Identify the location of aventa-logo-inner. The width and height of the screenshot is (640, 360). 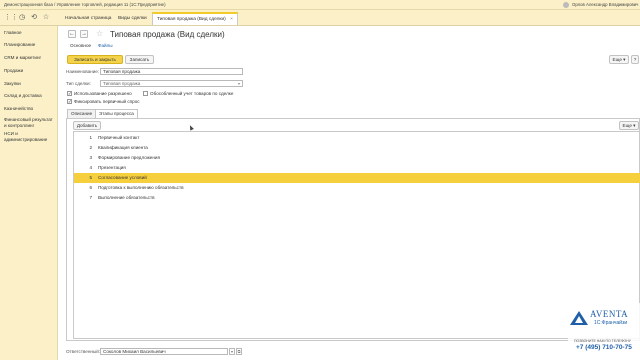
(579, 319).